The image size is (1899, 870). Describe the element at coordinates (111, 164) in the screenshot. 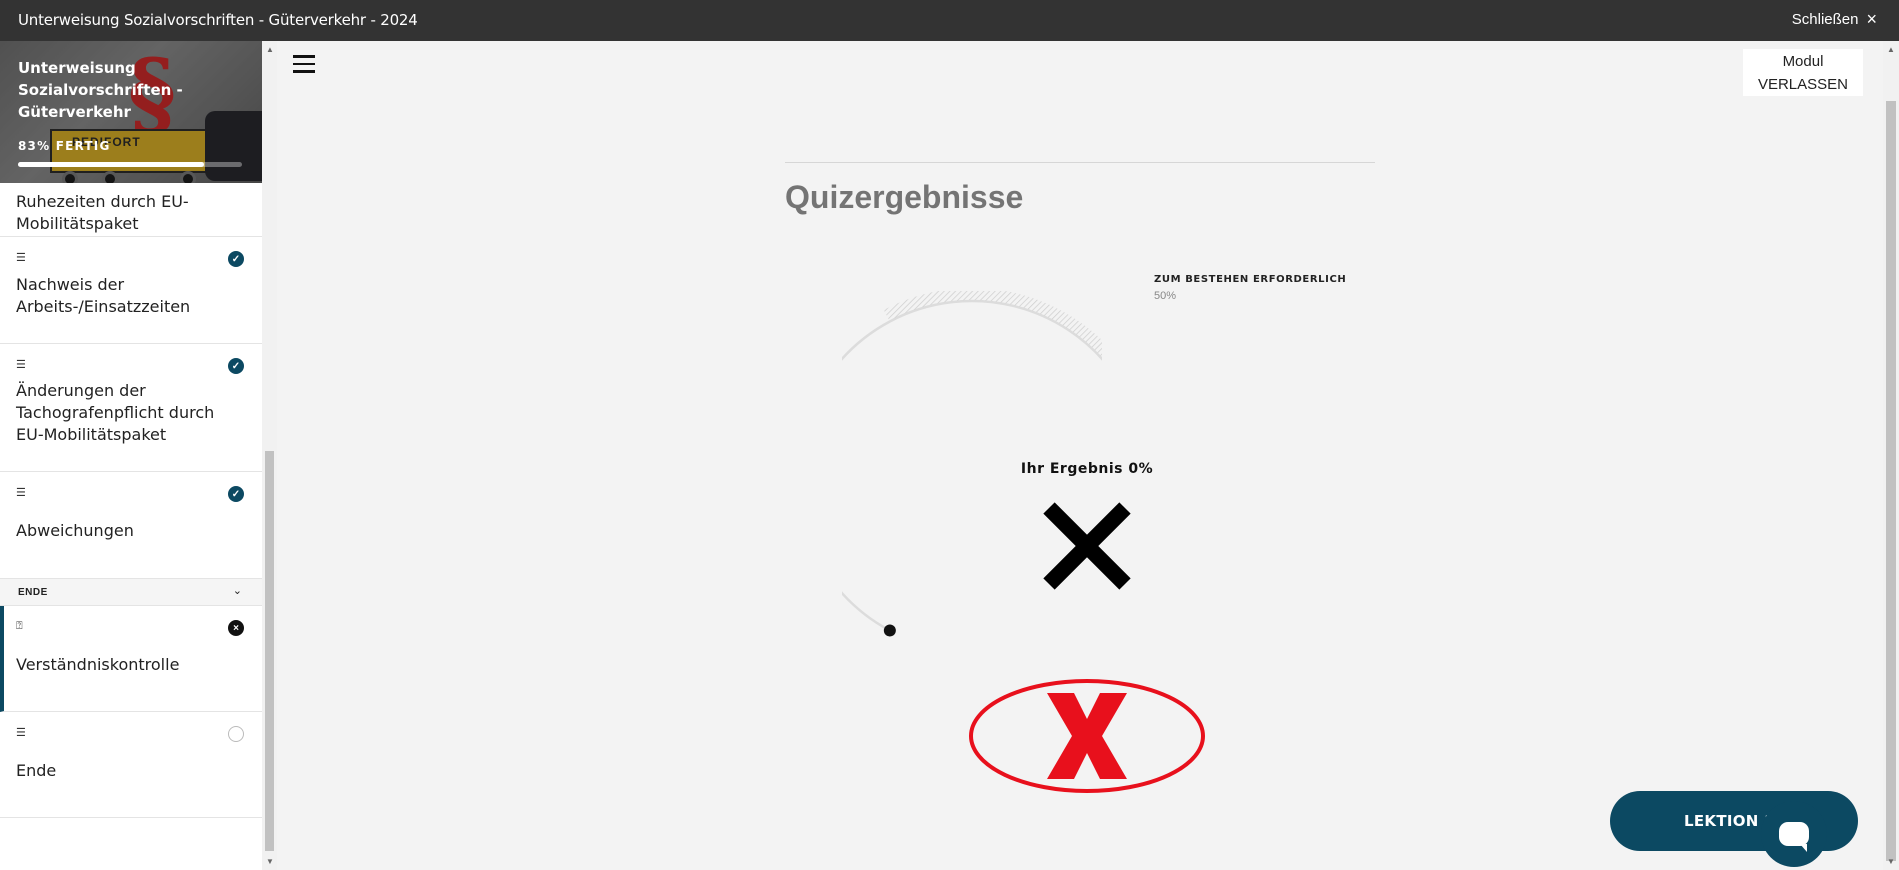

I see `progress-bar-fill` at that location.